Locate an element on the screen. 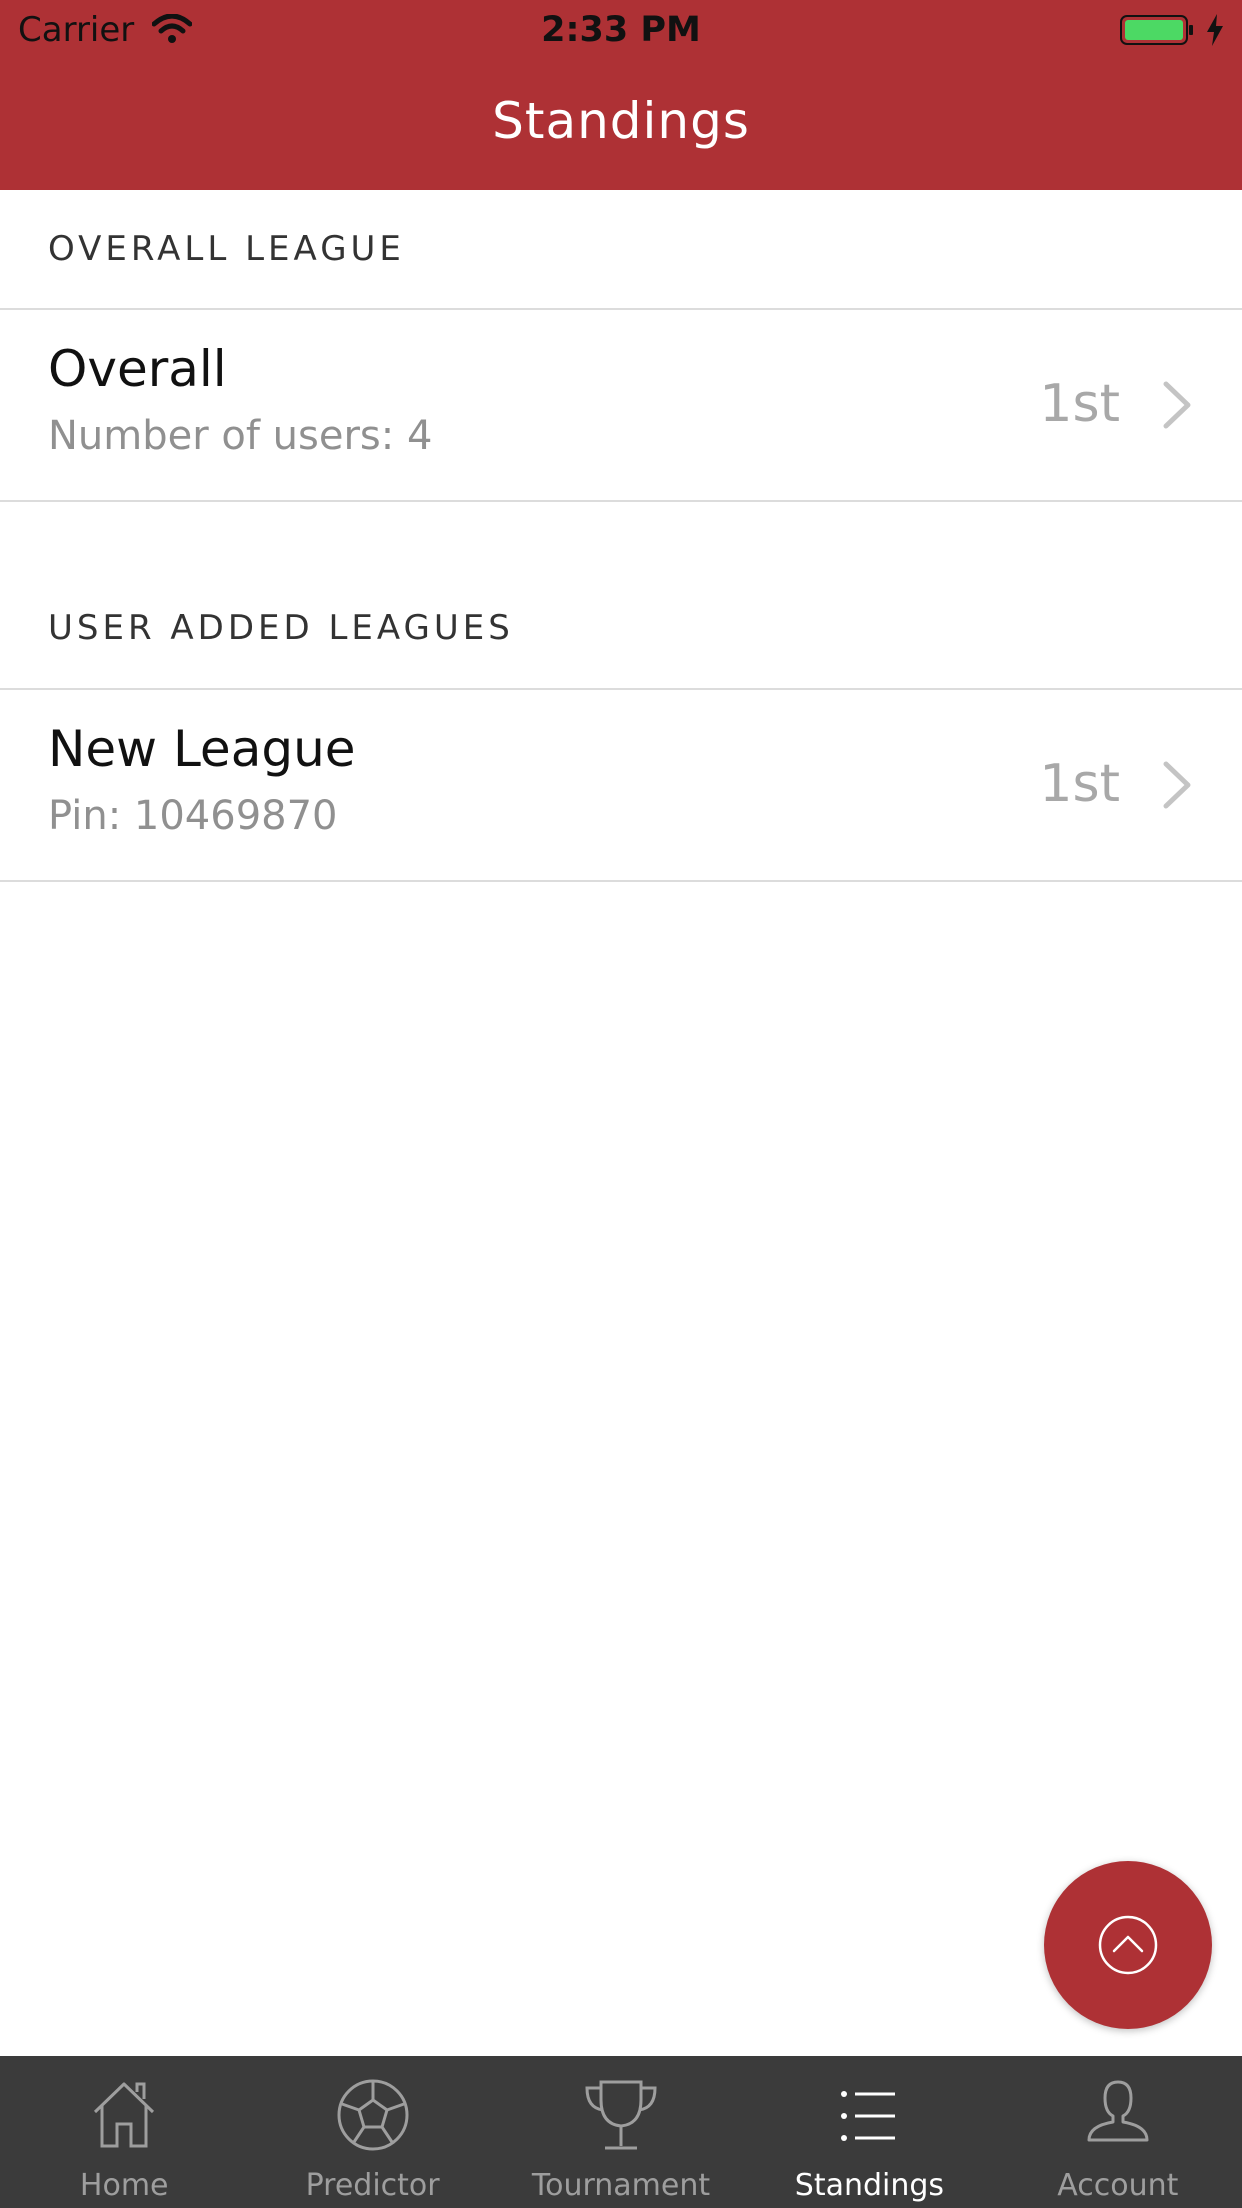 The height and width of the screenshot is (2208, 1242). tab-standings: Standings is located at coordinates (869, 2132).